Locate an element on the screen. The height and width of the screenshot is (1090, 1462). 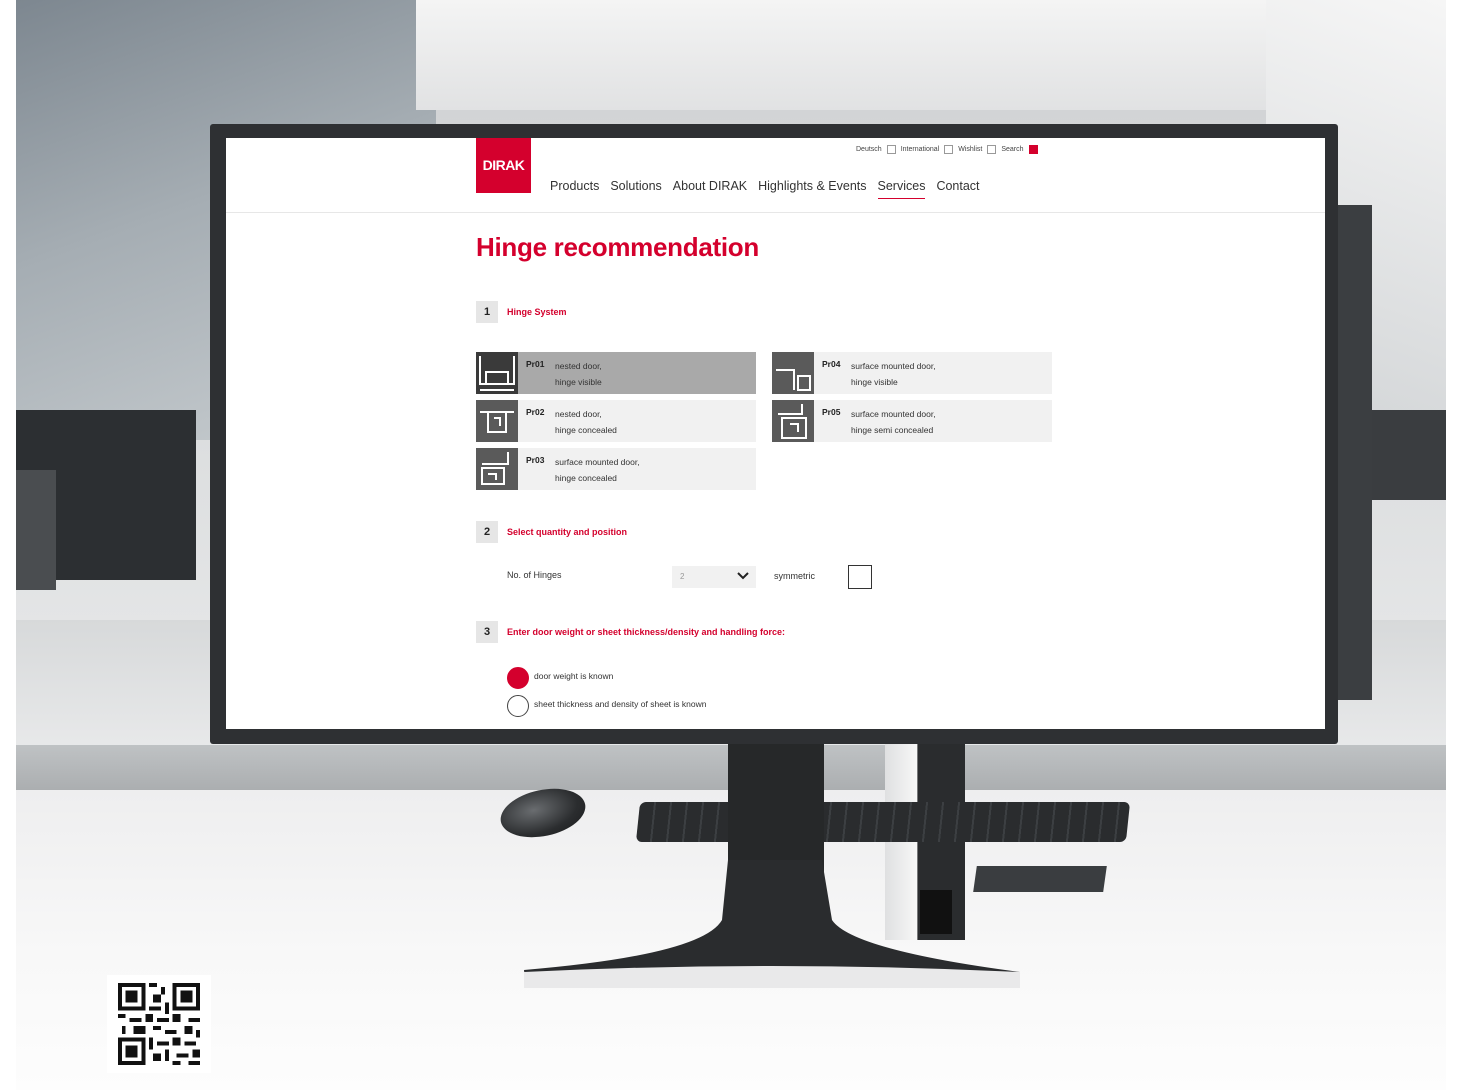
option-code: Pr01 is located at coordinates (535, 364).